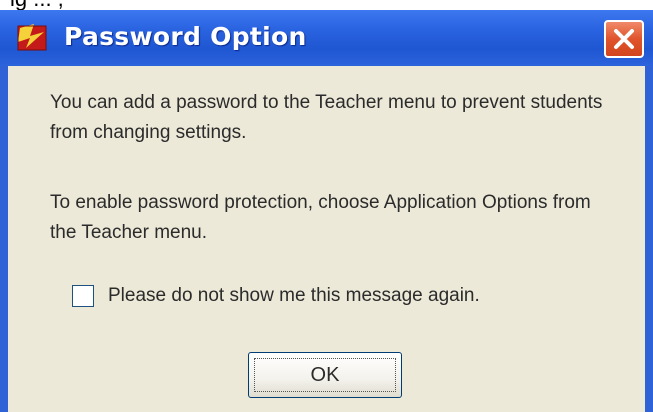 This screenshot has width=653, height=412. I want to click on close-button, so click(624, 39).